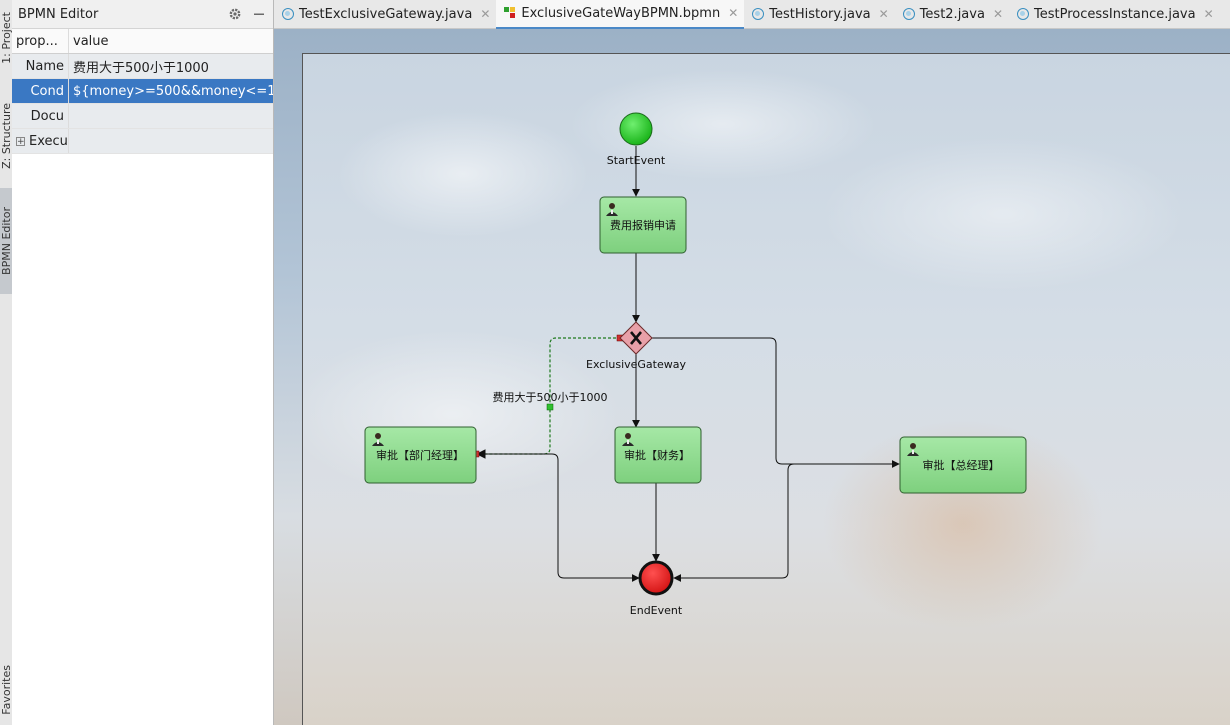  I want to click on settings-gear-icon, so click(235, 14).